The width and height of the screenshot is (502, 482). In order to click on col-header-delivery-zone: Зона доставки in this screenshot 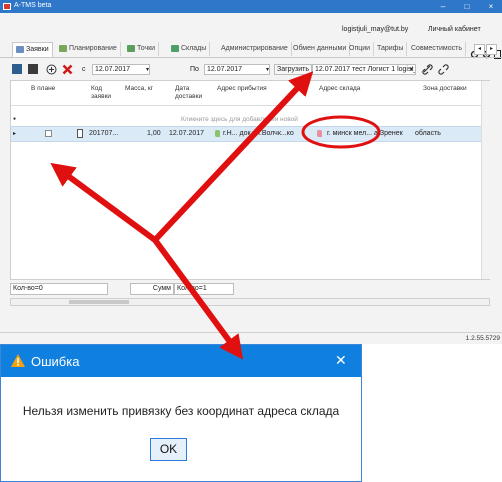, I will do `click(445, 89)`.